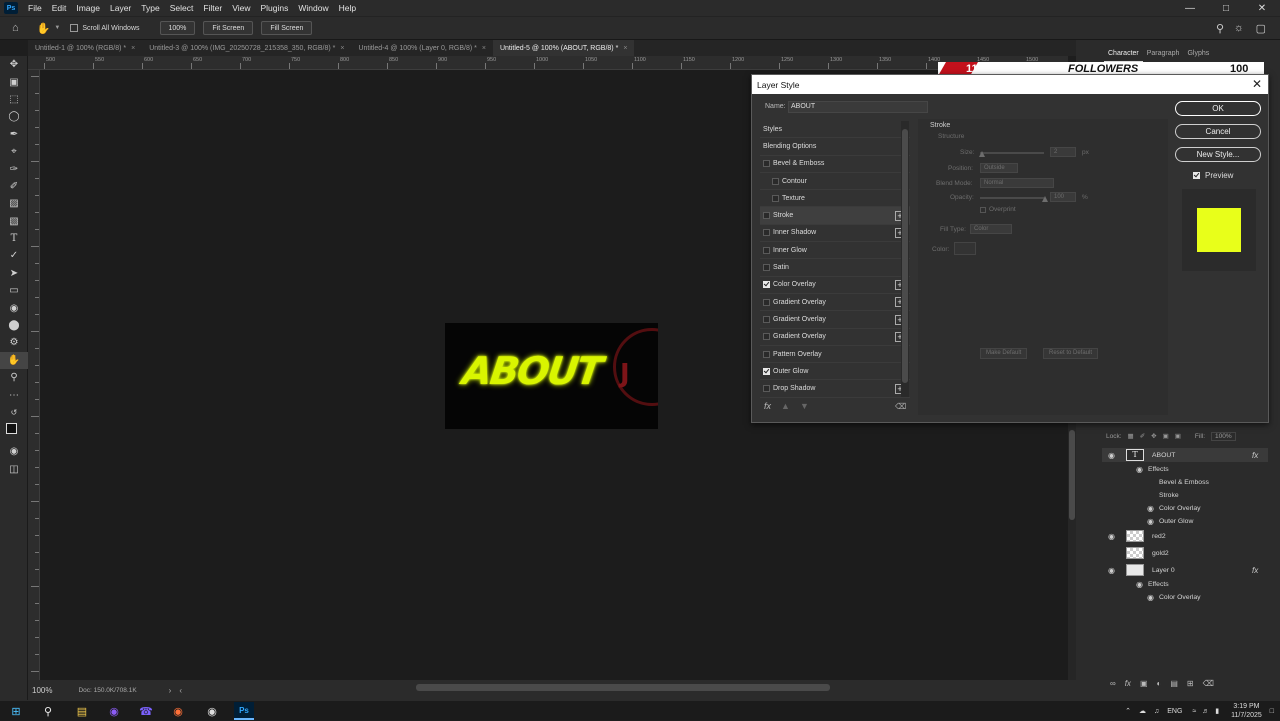 This screenshot has height=721, width=1280. Describe the element at coordinates (1072, 475) in the screenshot. I see `vertical-scroll-thumb` at that location.